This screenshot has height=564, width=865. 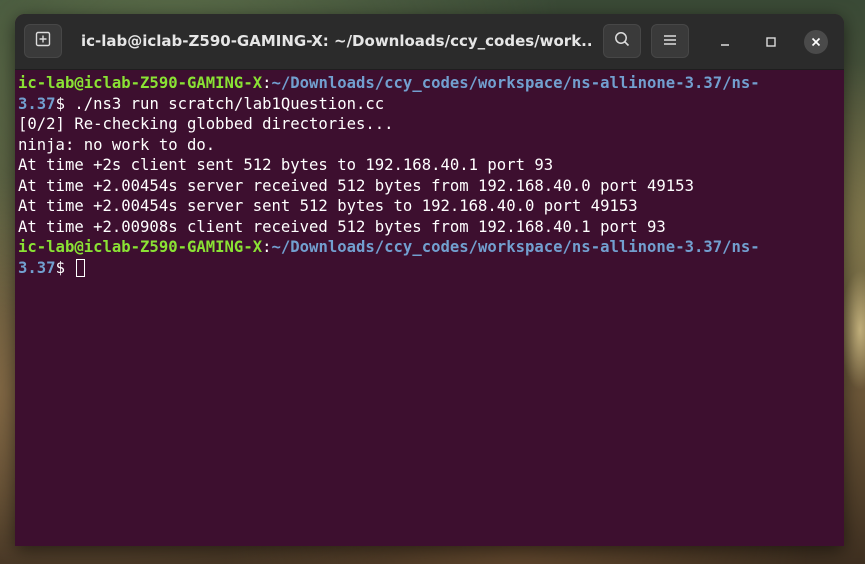 I want to click on terminal-scrollbar, so click(x=842, y=308).